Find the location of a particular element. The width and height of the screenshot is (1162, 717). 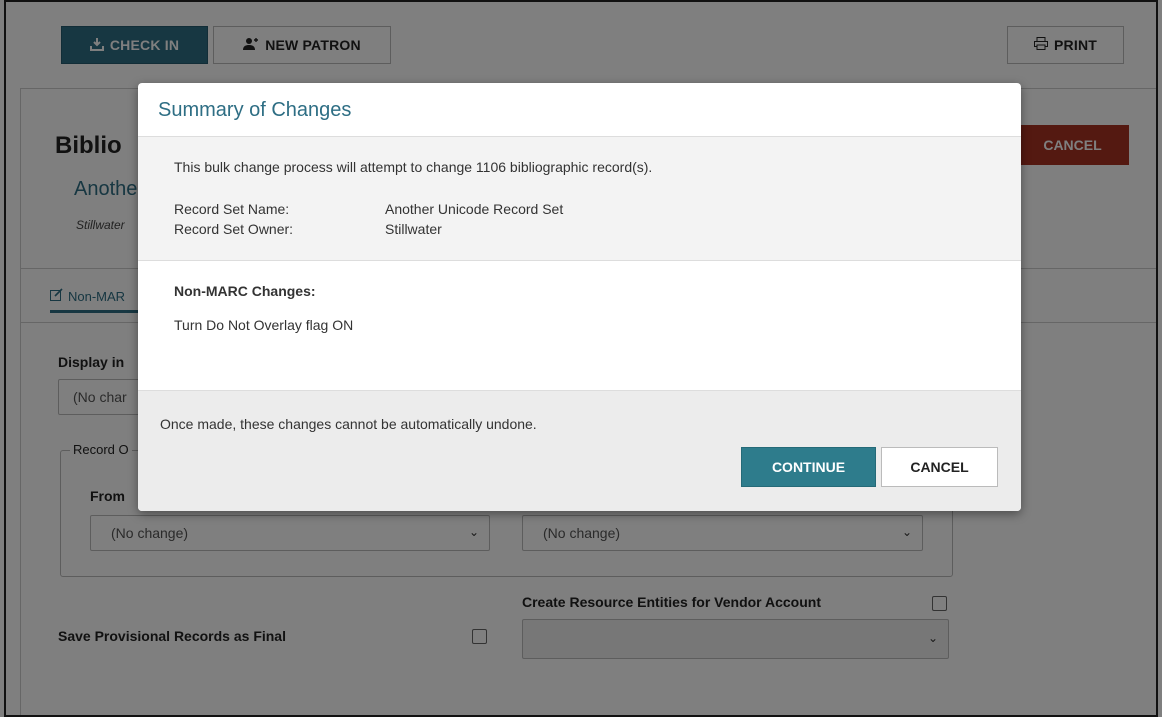

dialog-cancel-button: CANCEL is located at coordinates (939, 467).